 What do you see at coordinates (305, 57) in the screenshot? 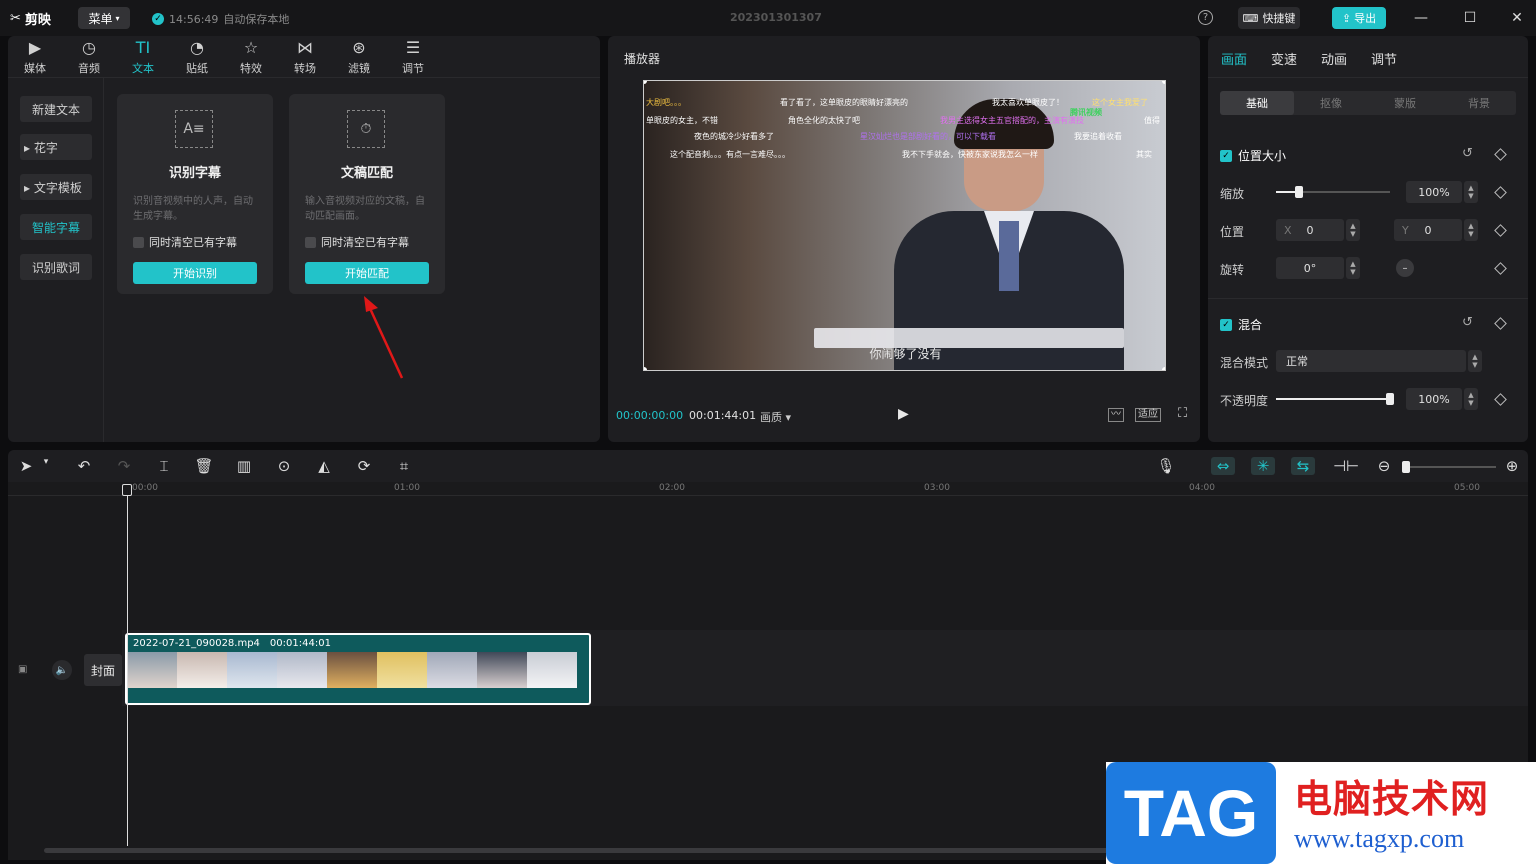
I see `tab-transition: ⋈ 转场` at bounding box center [305, 57].